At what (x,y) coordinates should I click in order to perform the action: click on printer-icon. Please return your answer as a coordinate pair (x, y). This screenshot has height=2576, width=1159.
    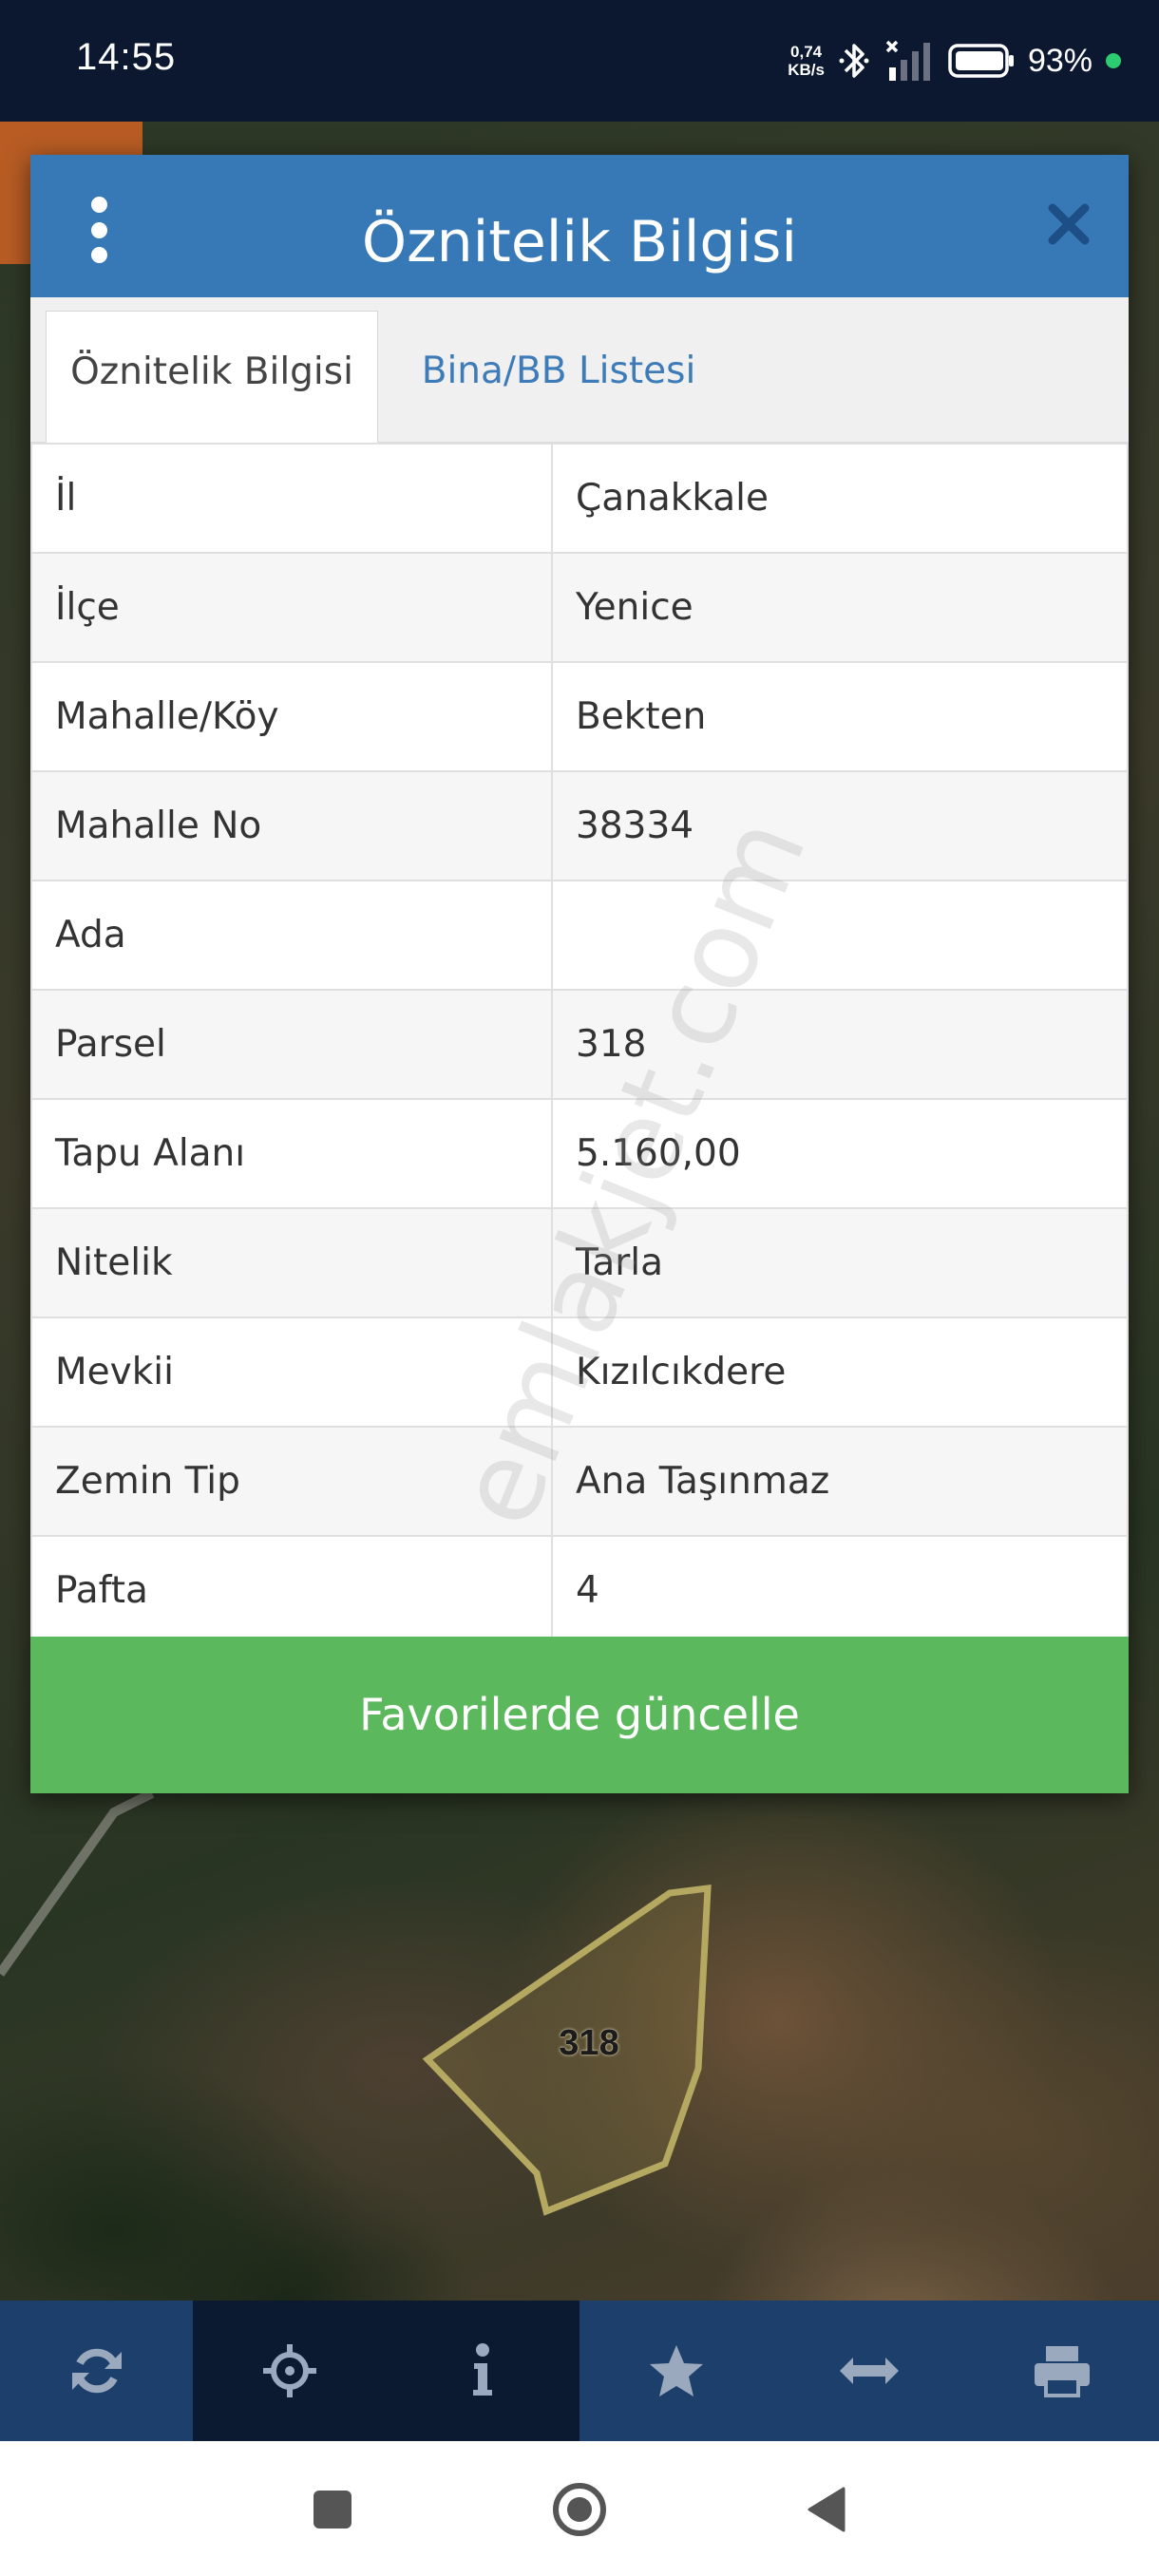
    Looking at the image, I should click on (1063, 2371).